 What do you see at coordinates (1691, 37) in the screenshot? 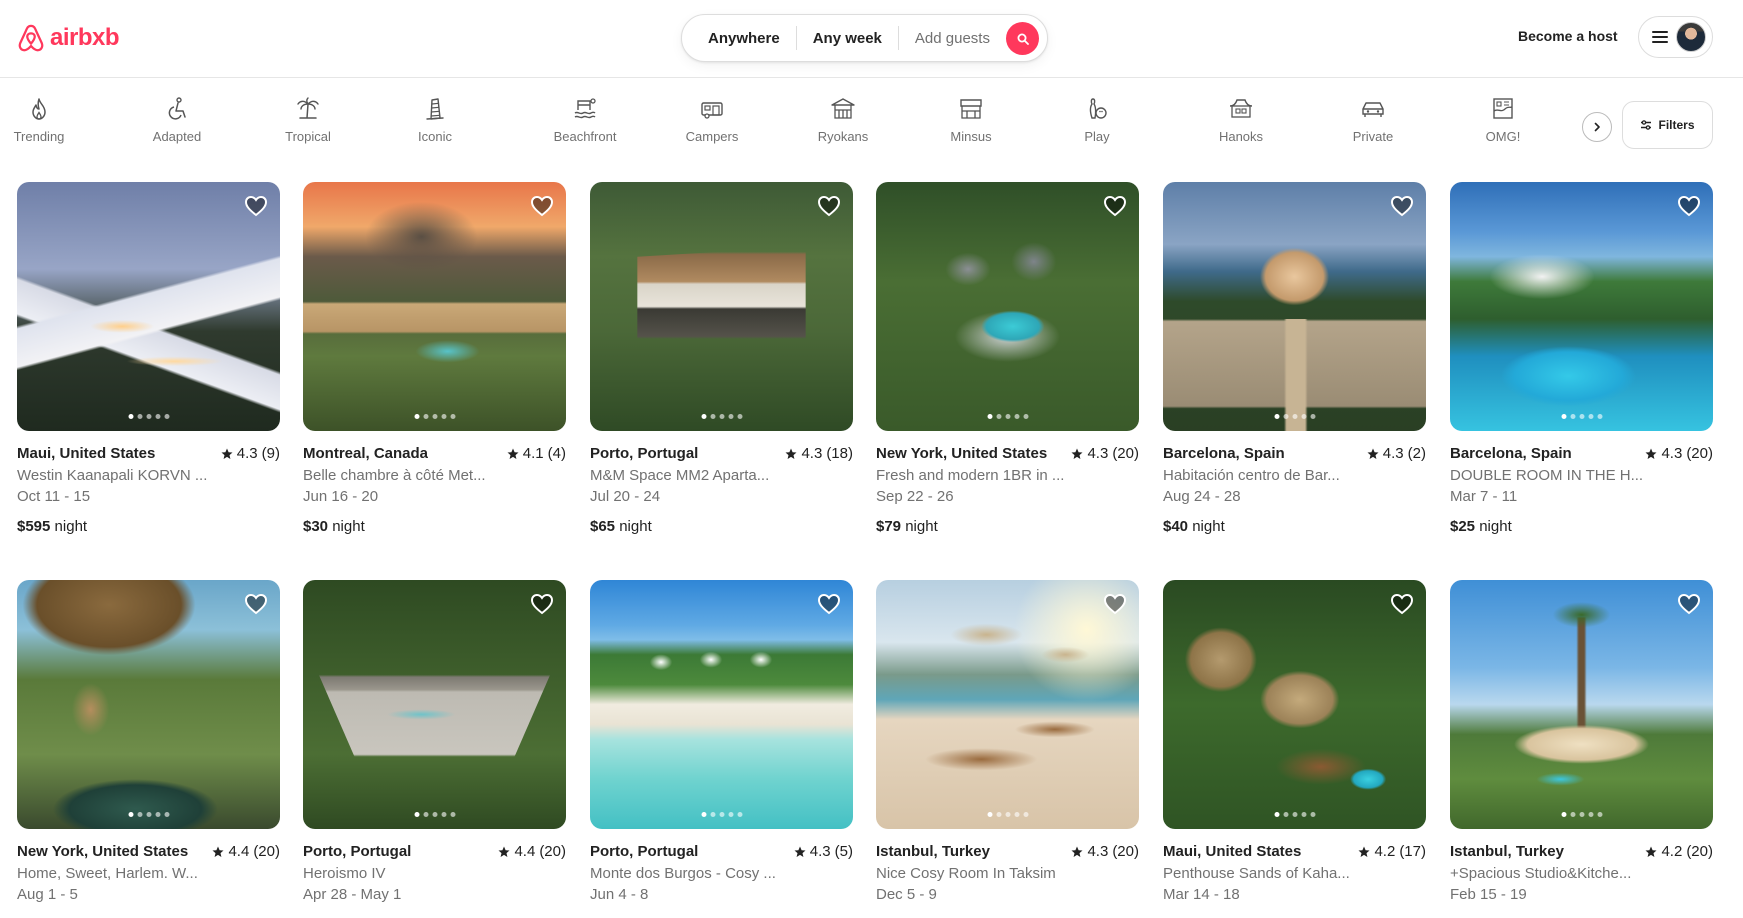
I see `avatar` at bounding box center [1691, 37].